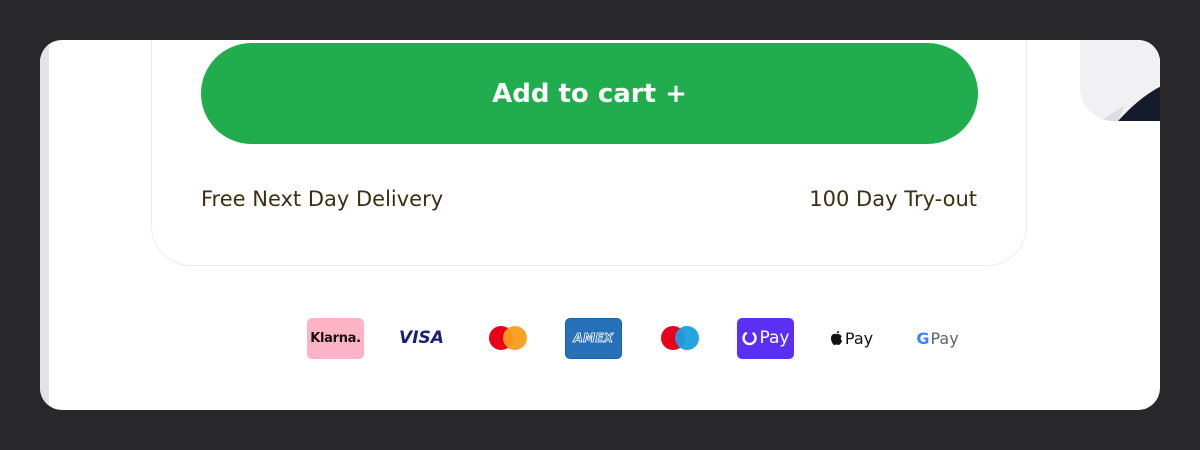 The width and height of the screenshot is (1200, 450). Describe the element at coordinates (937, 338) in the screenshot. I see `google-pay-icon: G Pay` at that location.